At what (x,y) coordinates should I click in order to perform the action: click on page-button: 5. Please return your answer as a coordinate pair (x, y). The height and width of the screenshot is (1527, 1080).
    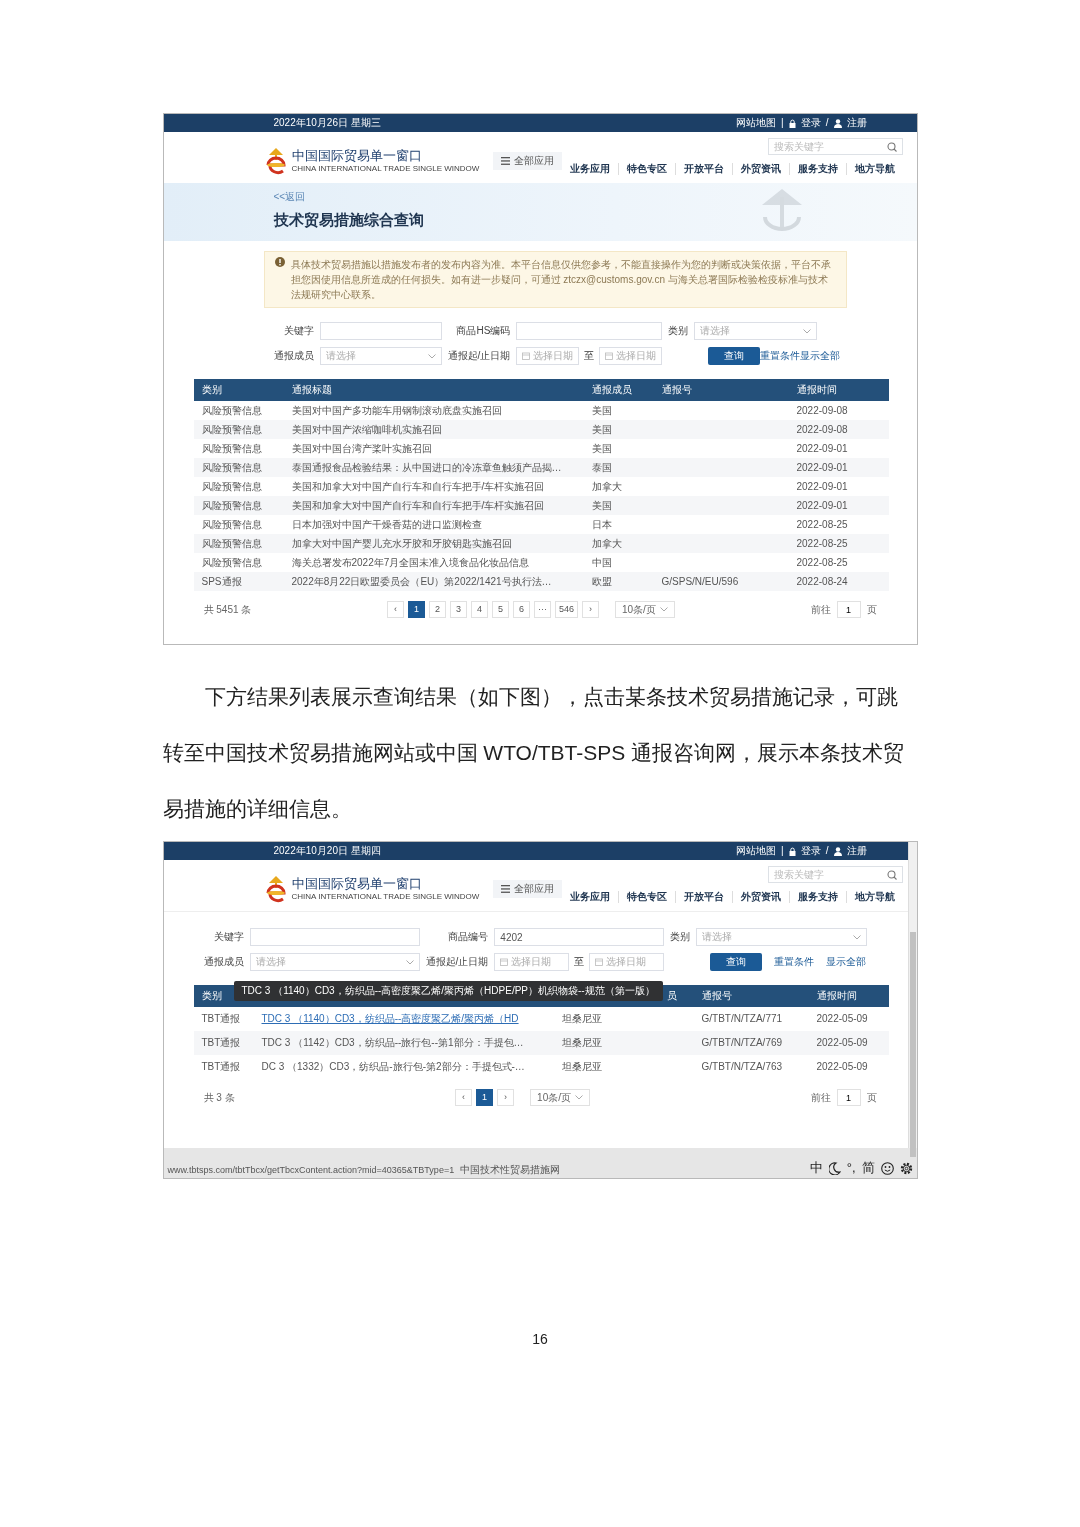
    Looking at the image, I should click on (500, 609).